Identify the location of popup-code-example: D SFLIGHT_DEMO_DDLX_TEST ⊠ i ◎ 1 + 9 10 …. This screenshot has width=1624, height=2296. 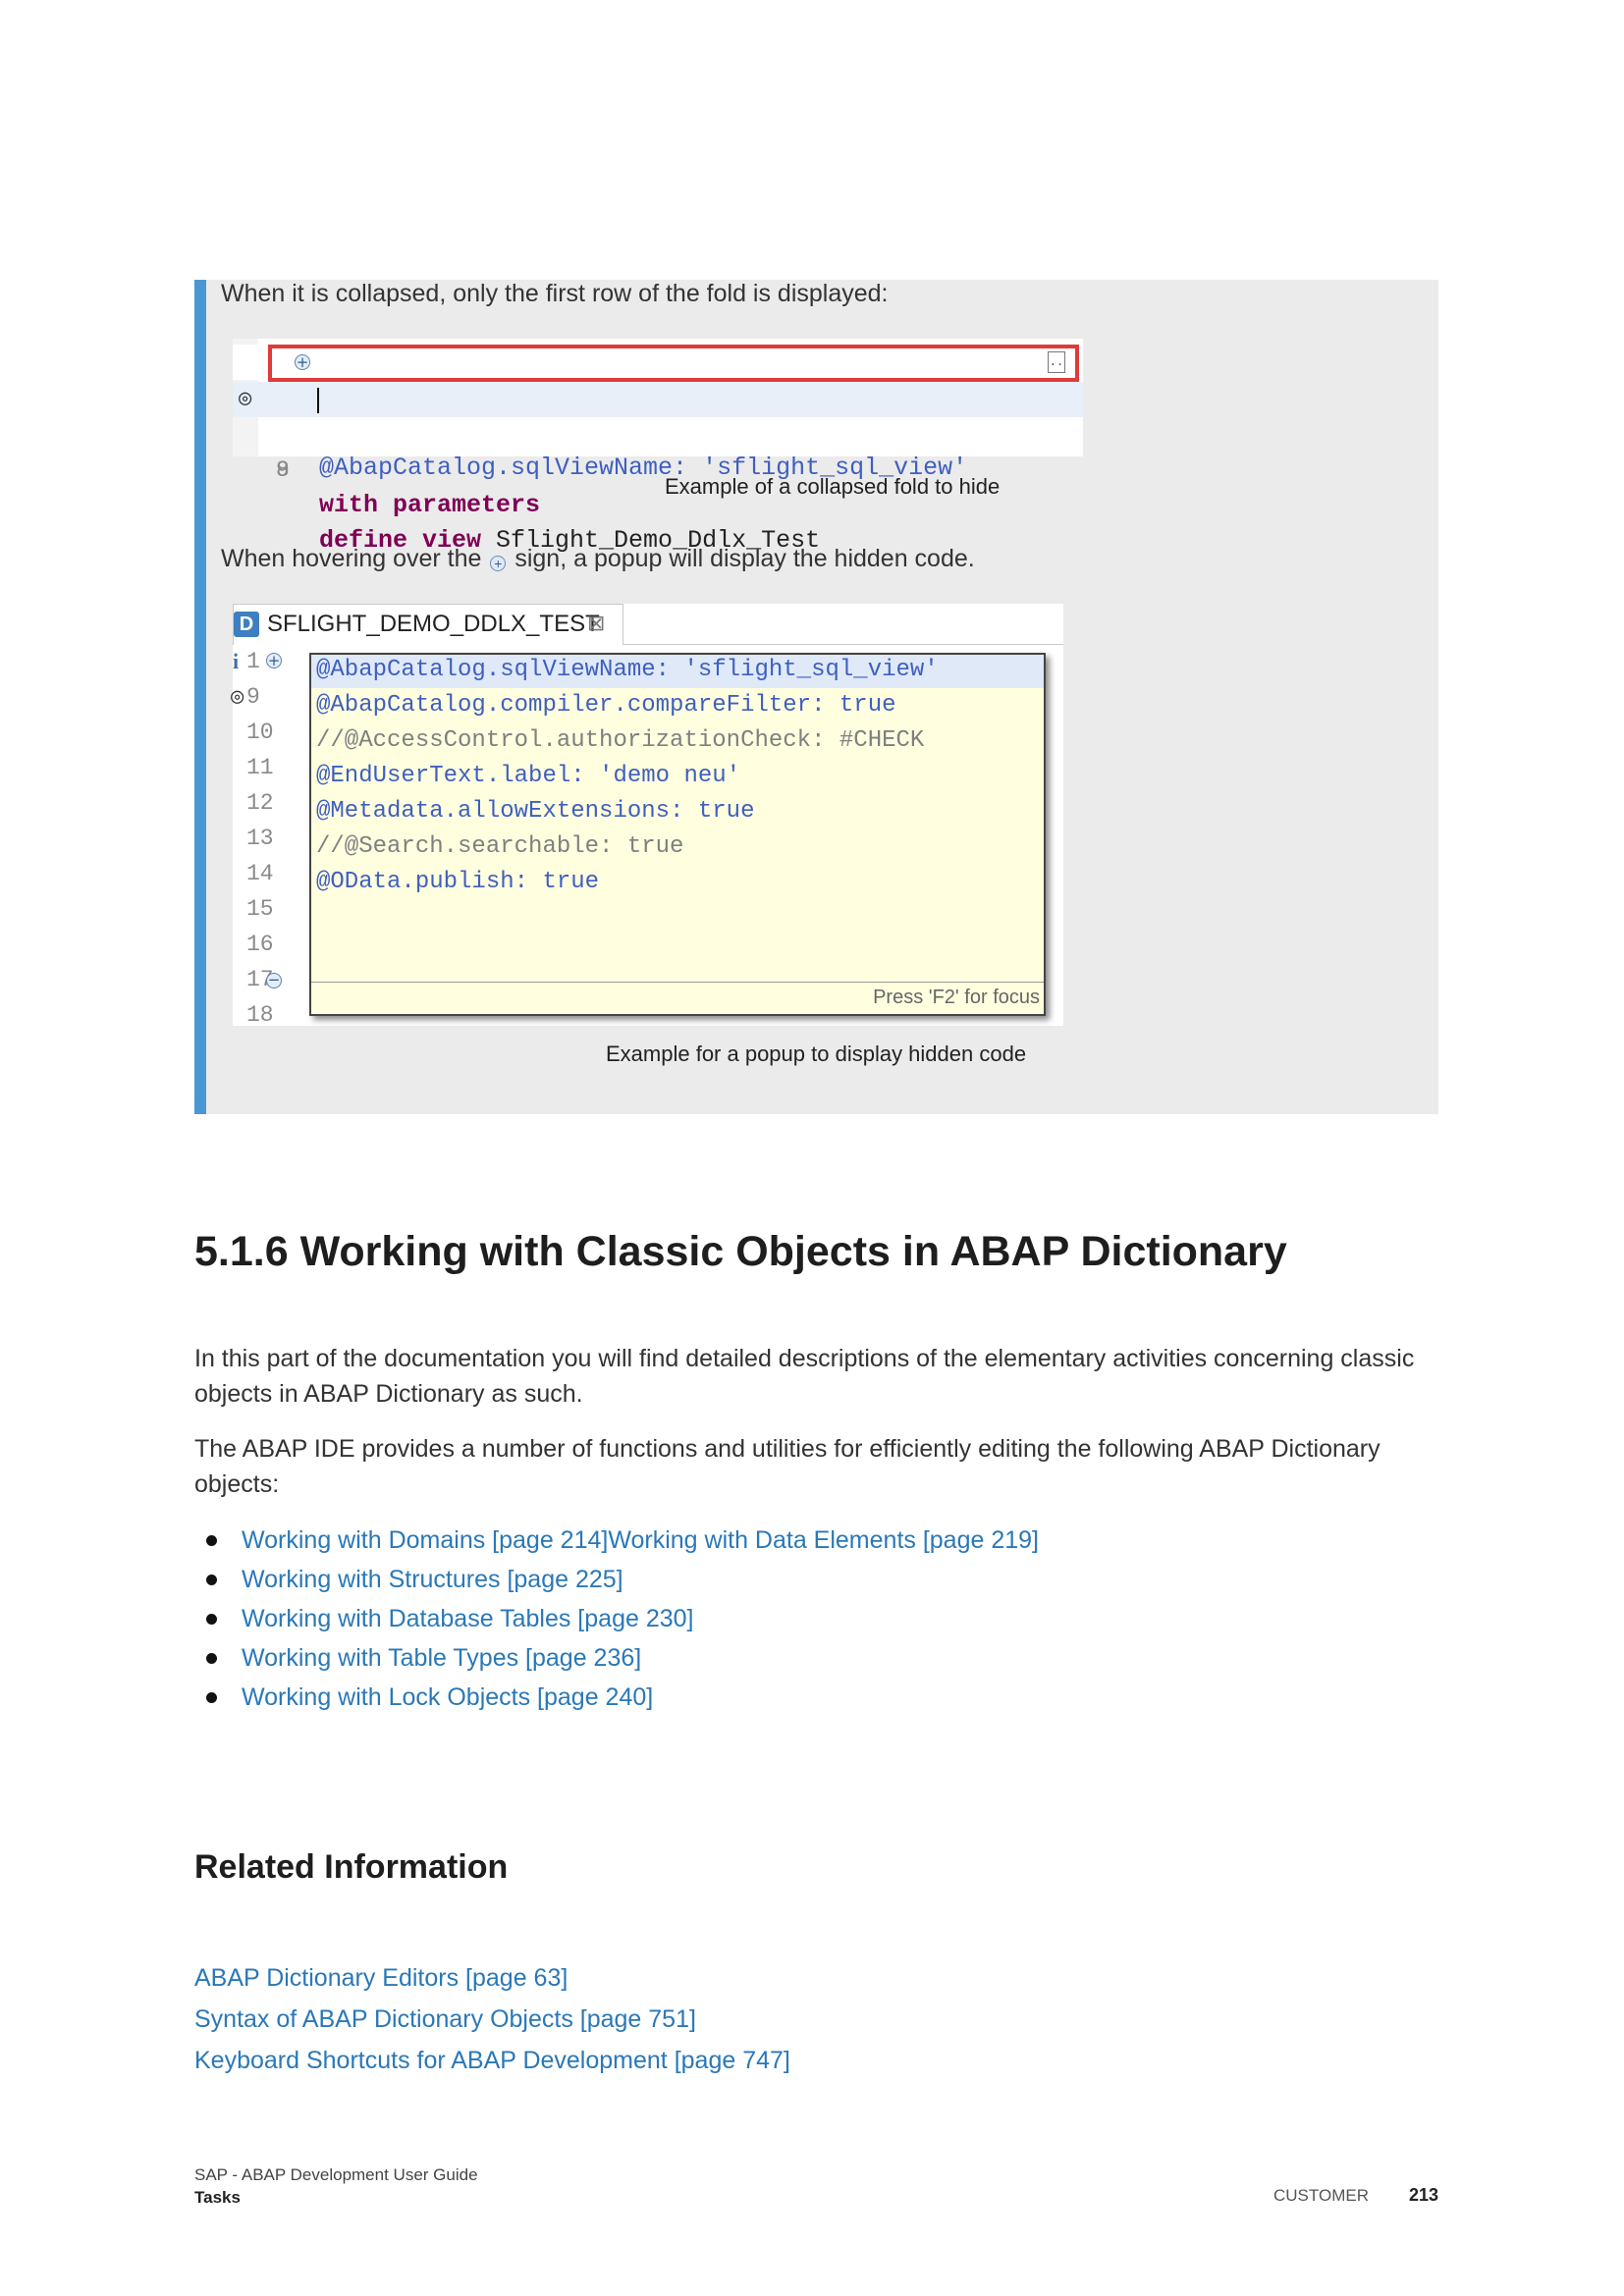
(647, 815).